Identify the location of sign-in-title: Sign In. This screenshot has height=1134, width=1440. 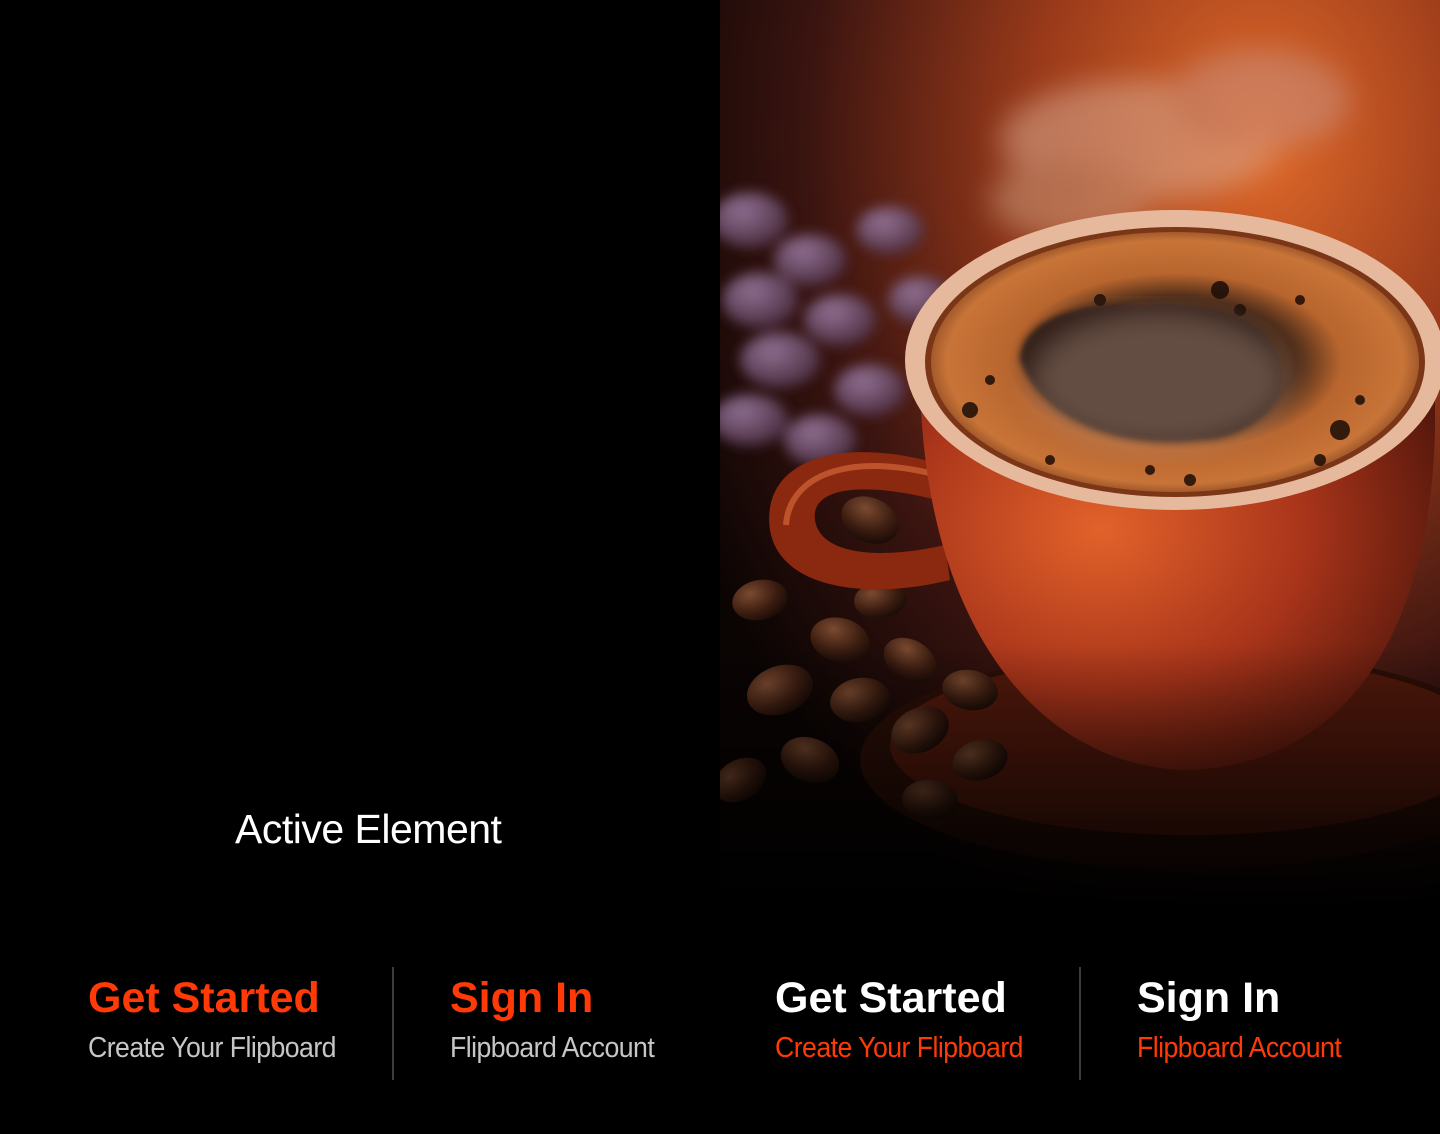
(522, 998).